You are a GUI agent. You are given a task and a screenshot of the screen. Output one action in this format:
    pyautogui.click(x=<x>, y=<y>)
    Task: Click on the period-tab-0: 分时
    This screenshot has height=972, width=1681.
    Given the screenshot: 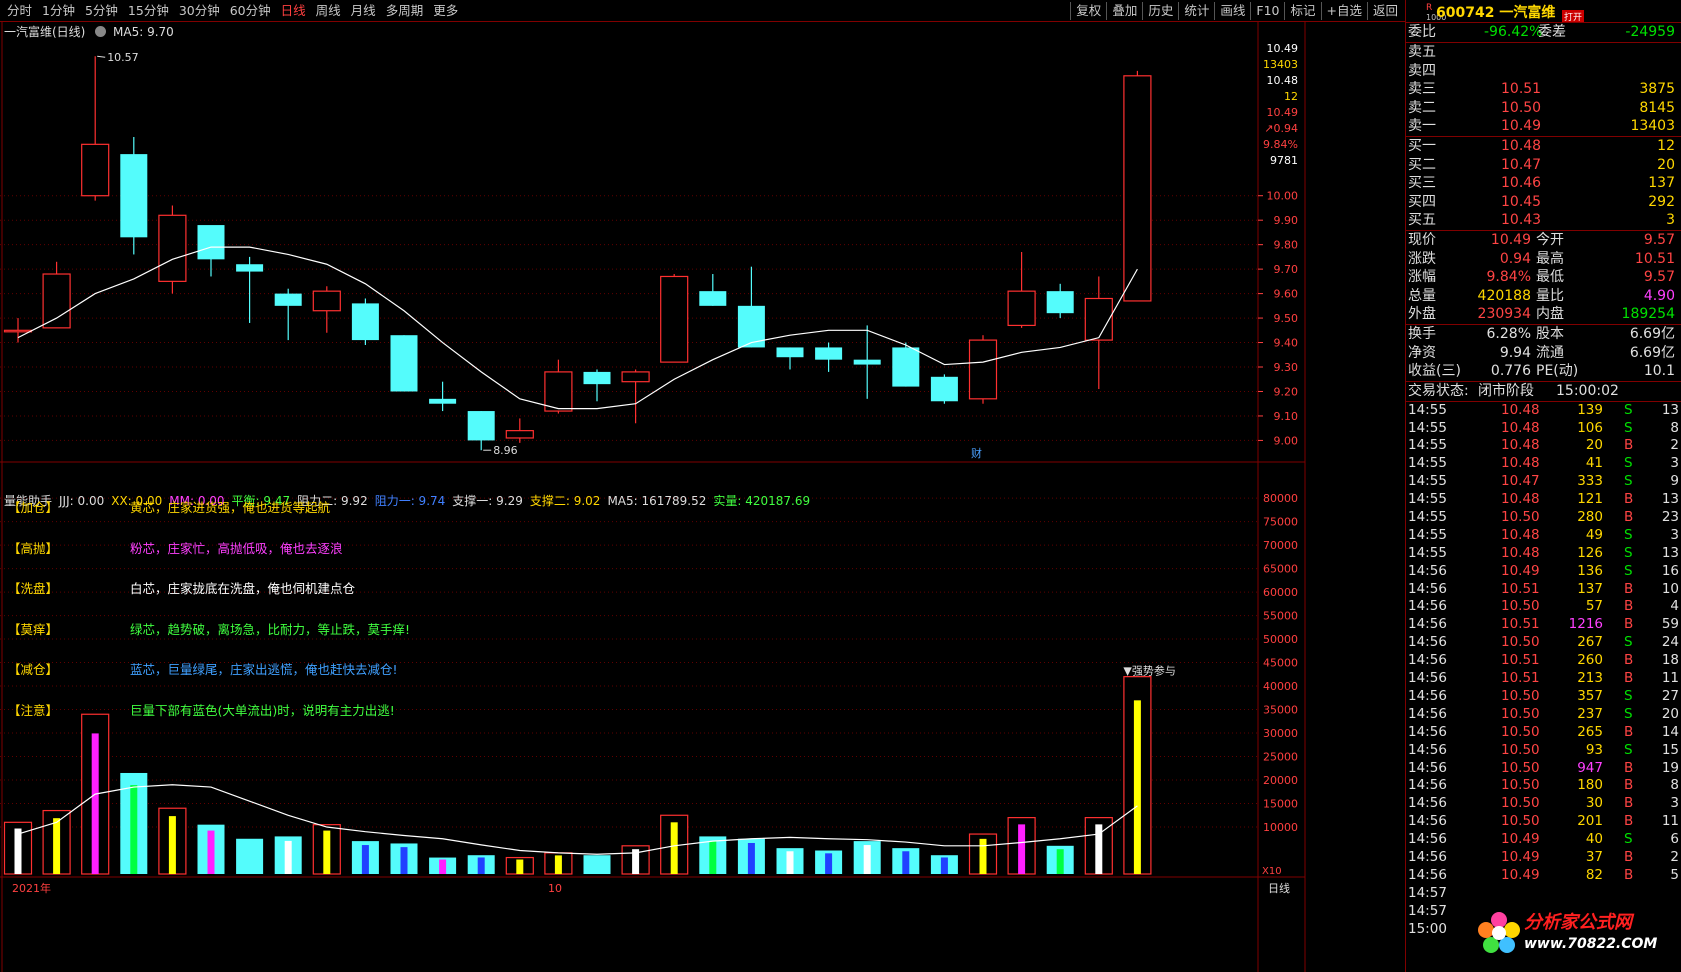 What is the action you would take?
    pyautogui.click(x=19, y=11)
    